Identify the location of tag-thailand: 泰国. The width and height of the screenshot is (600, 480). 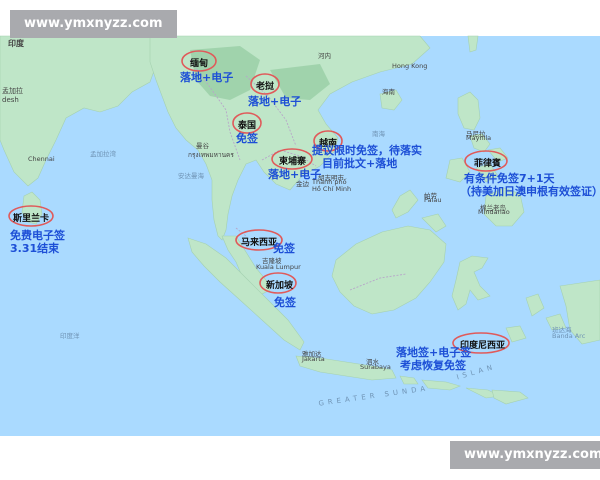
(247, 124).